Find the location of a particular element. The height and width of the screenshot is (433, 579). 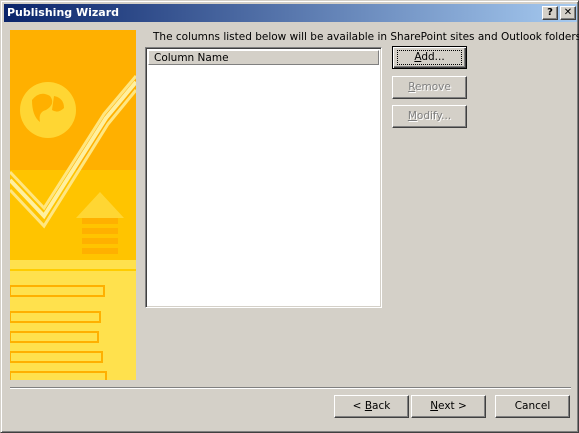

cancel-button: Cancel is located at coordinates (532, 406).